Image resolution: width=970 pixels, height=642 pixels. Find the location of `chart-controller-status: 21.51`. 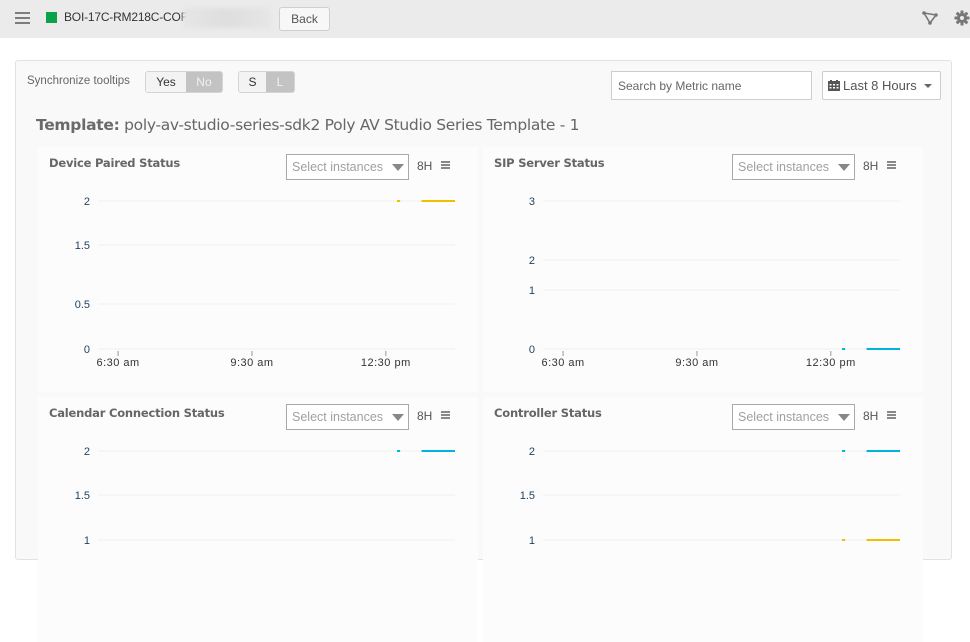

chart-controller-status: 21.51 is located at coordinates (710, 496).